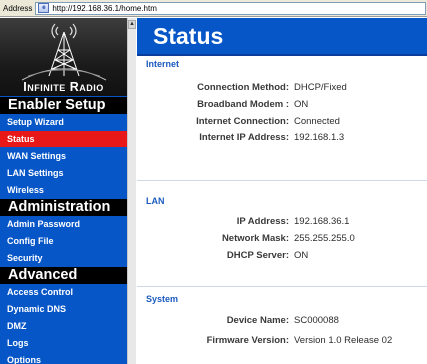 This screenshot has height=364, width=427. What do you see at coordinates (282, 55) in the screenshot?
I see `title-divider` at bounding box center [282, 55].